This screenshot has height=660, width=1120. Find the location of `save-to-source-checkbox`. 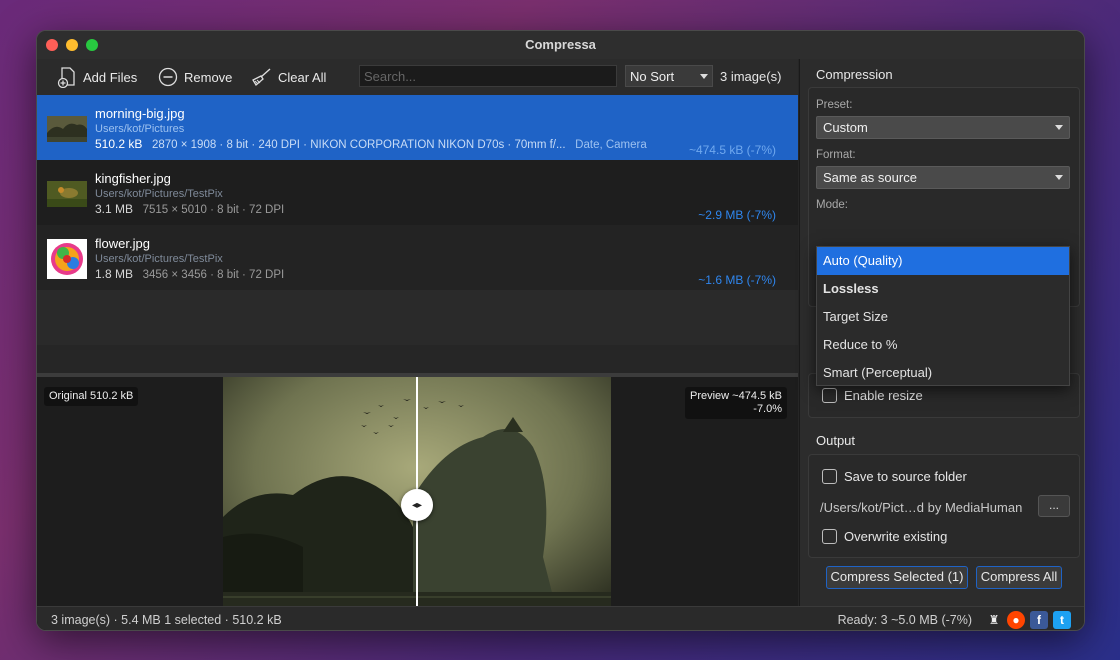

save-to-source-checkbox is located at coordinates (829, 476).